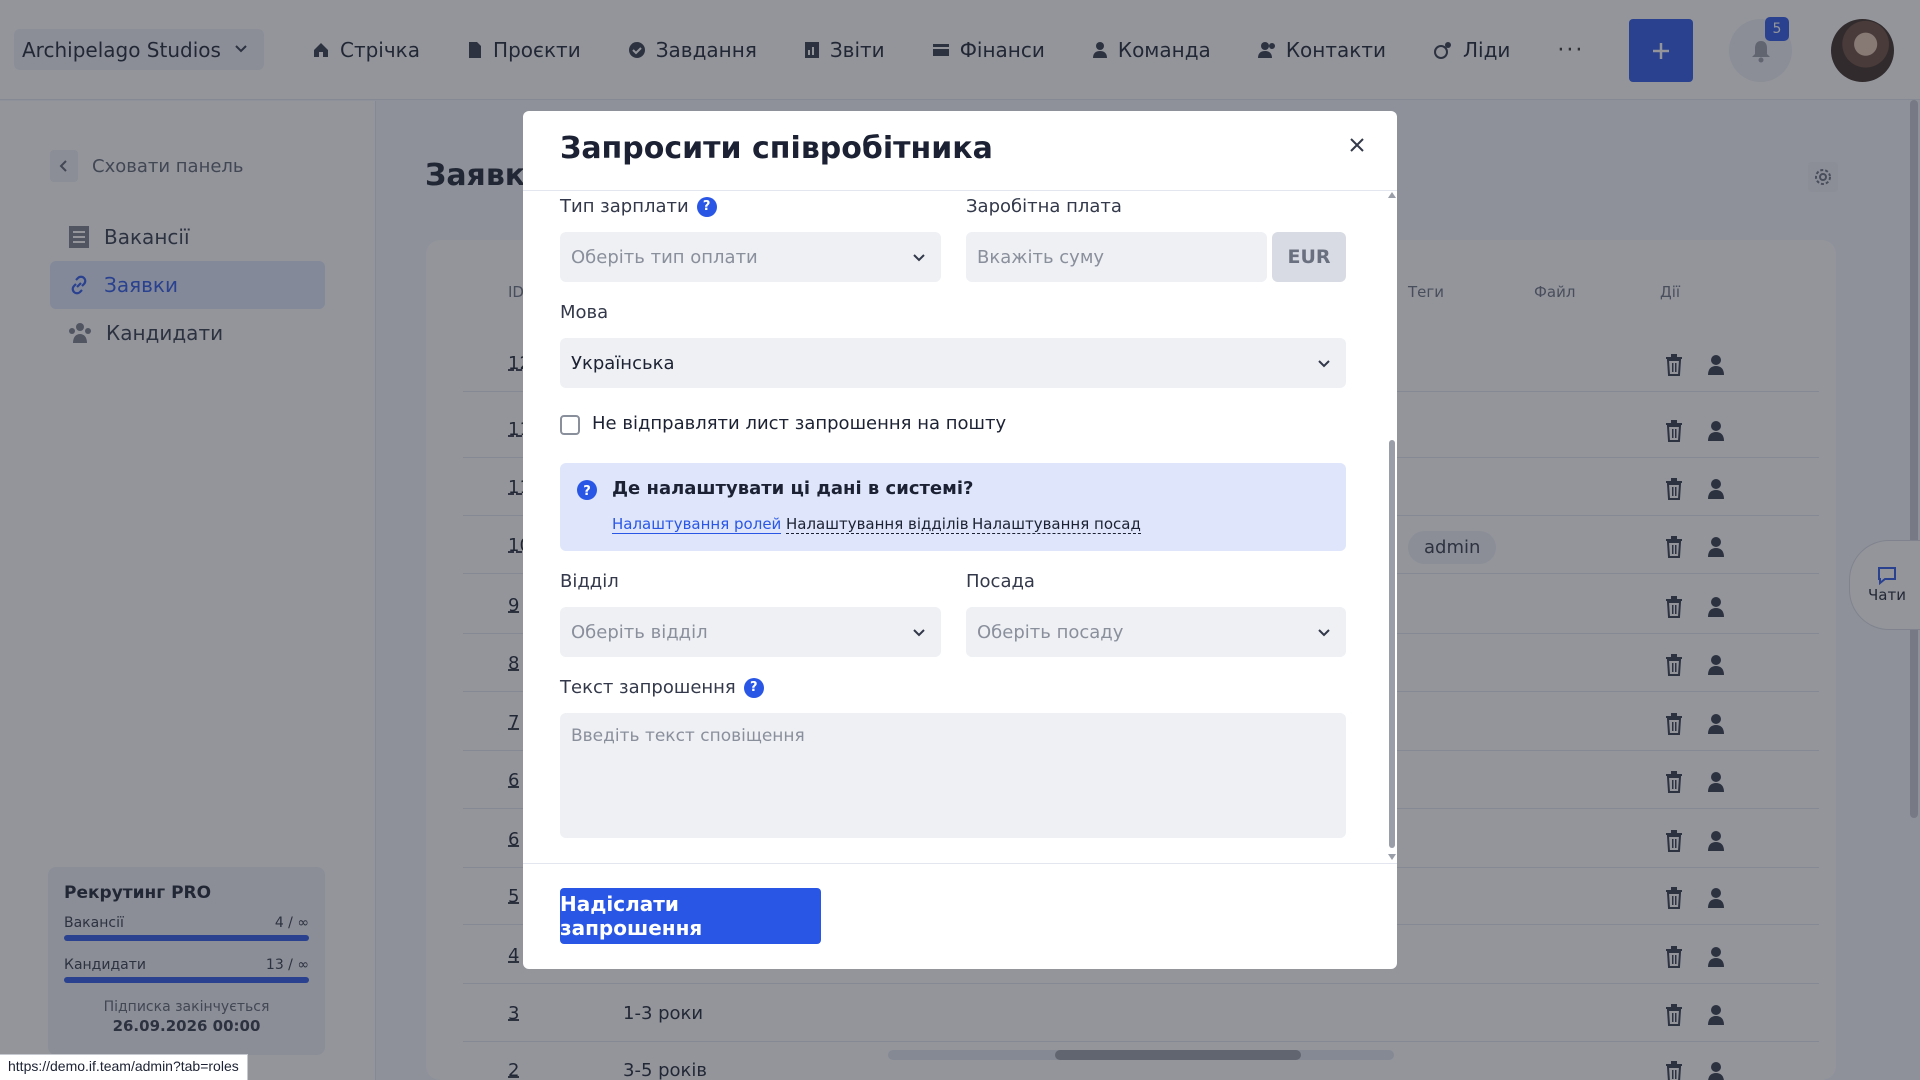 The width and height of the screenshot is (1920, 1080). I want to click on no-email-label: Не відправляти лист запрошення на пошту, so click(799, 423).